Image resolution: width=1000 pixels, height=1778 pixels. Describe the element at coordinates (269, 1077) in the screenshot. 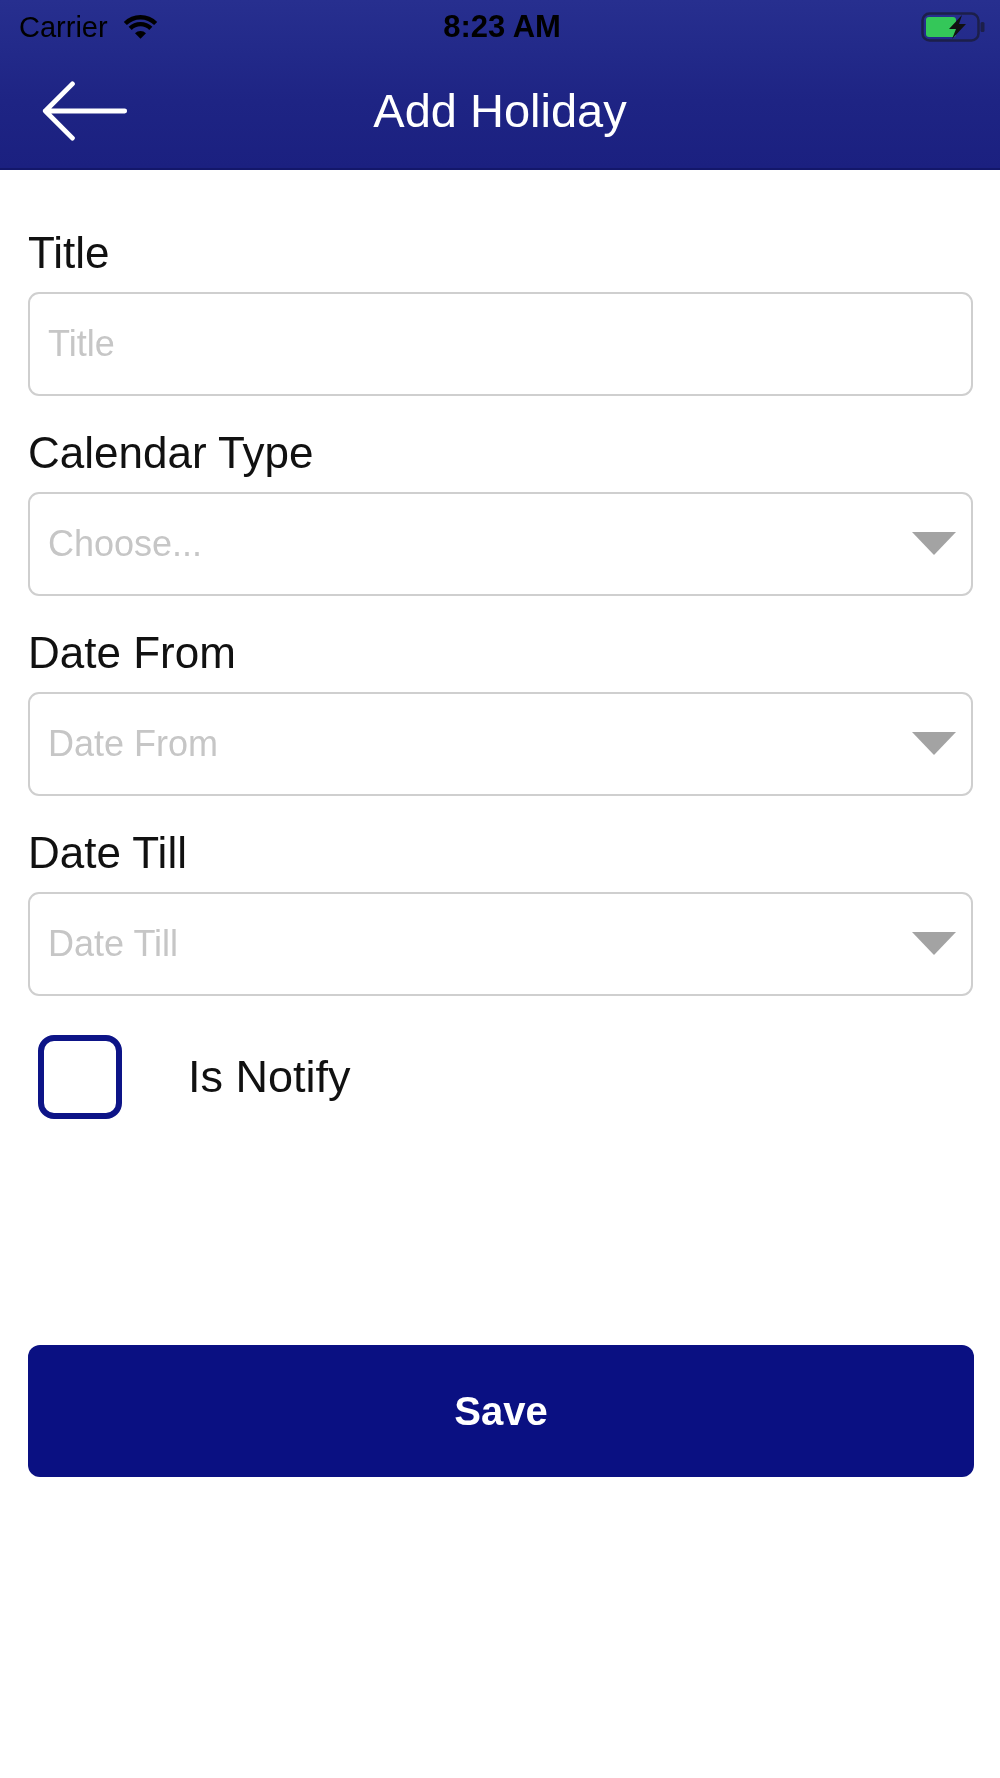

I see `checkbox-label: Is Notify` at that location.